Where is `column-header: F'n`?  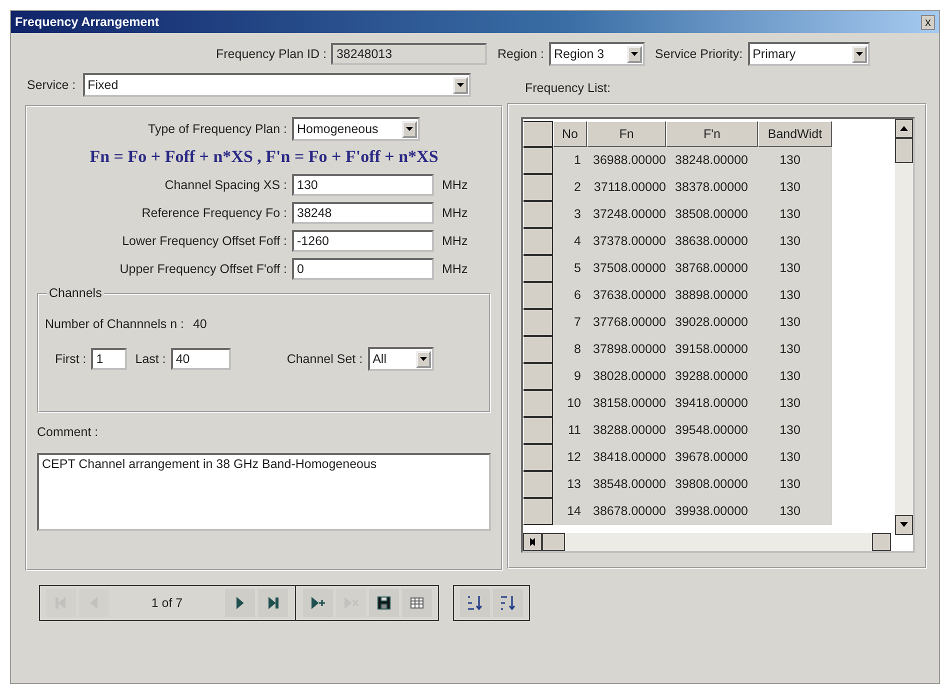
column-header: F'n is located at coordinates (712, 134).